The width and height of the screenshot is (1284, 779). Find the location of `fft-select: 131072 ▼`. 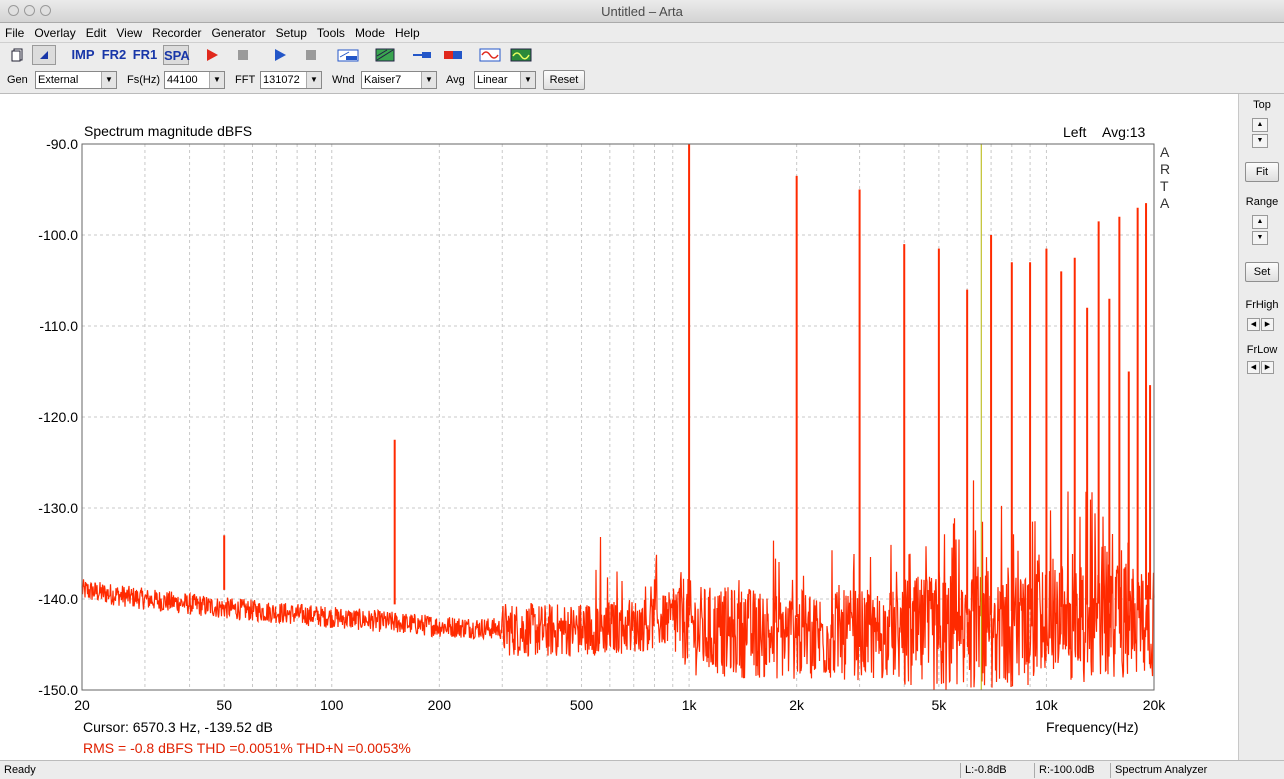

fft-select: 131072 ▼ is located at coordinates (291, 80).